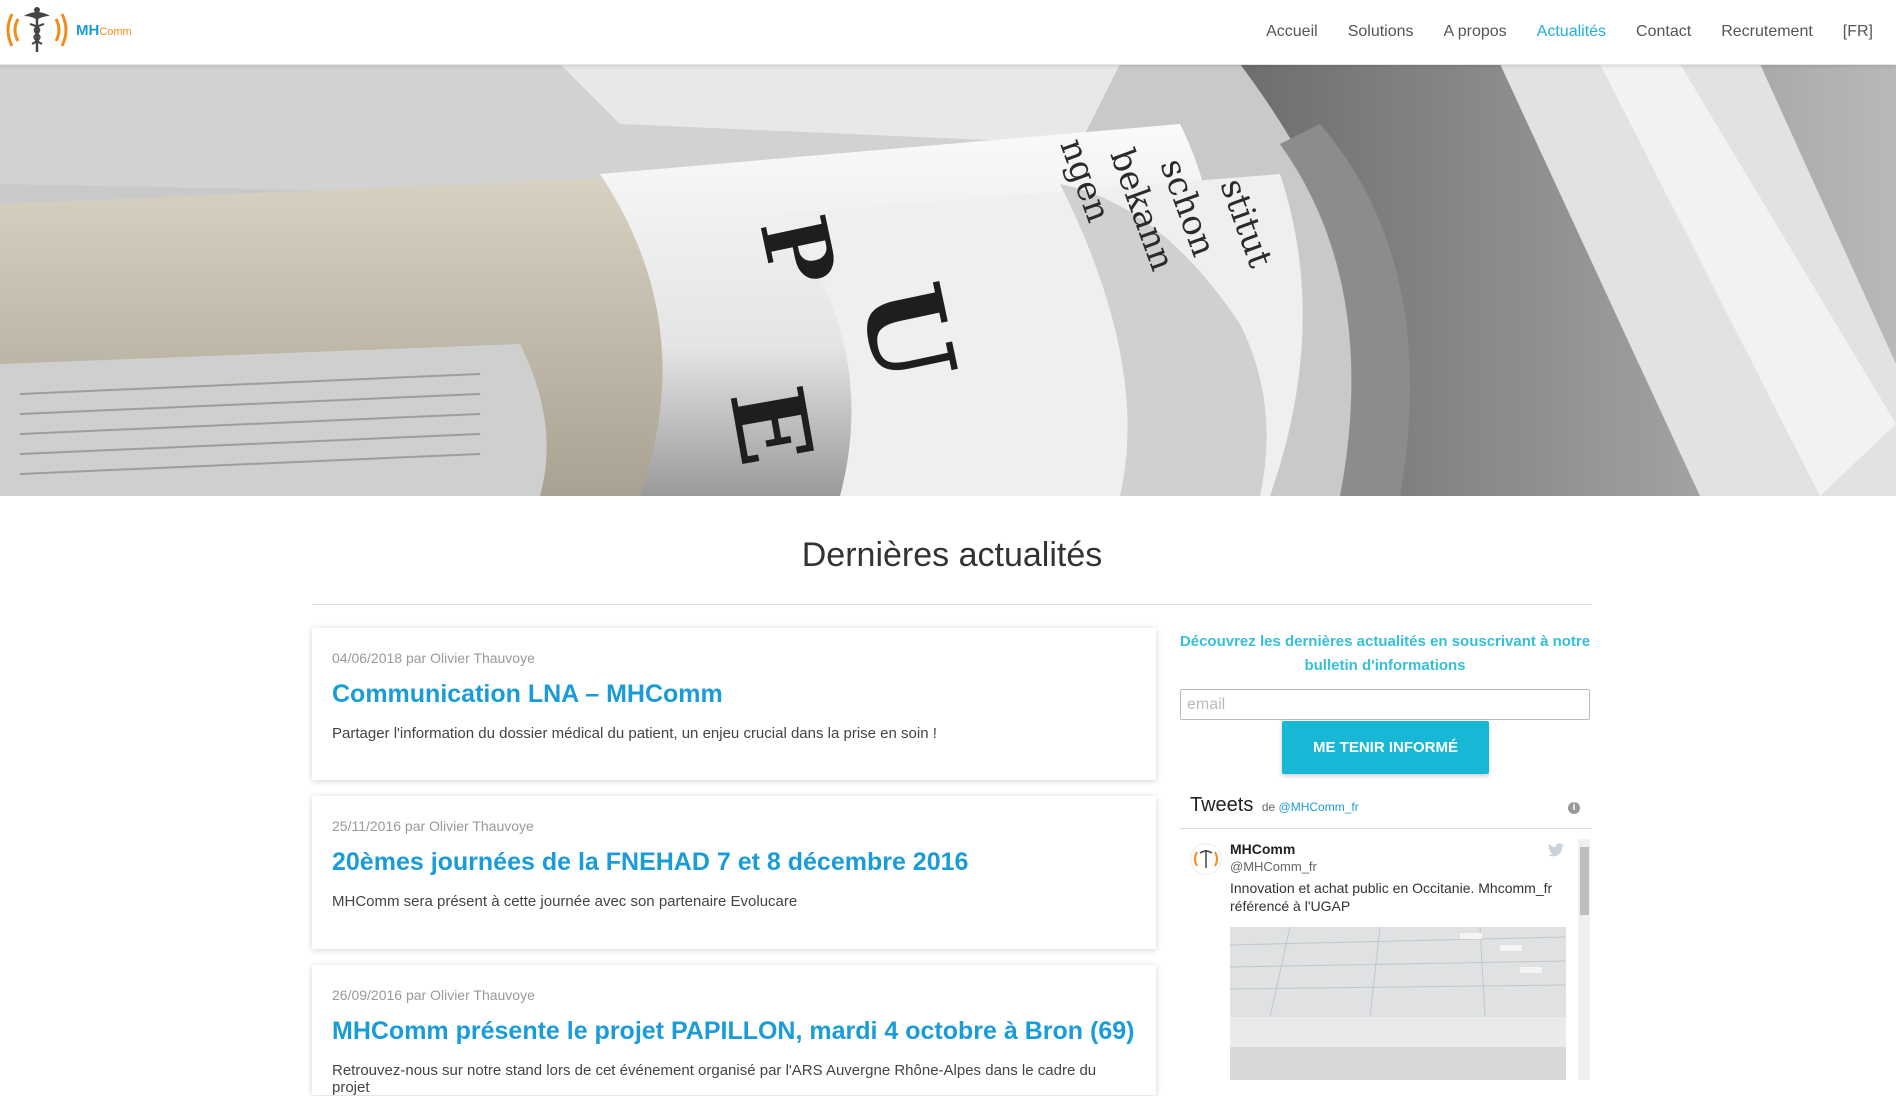  I want to click on twitter-bird-icon, so click(1556, 850).